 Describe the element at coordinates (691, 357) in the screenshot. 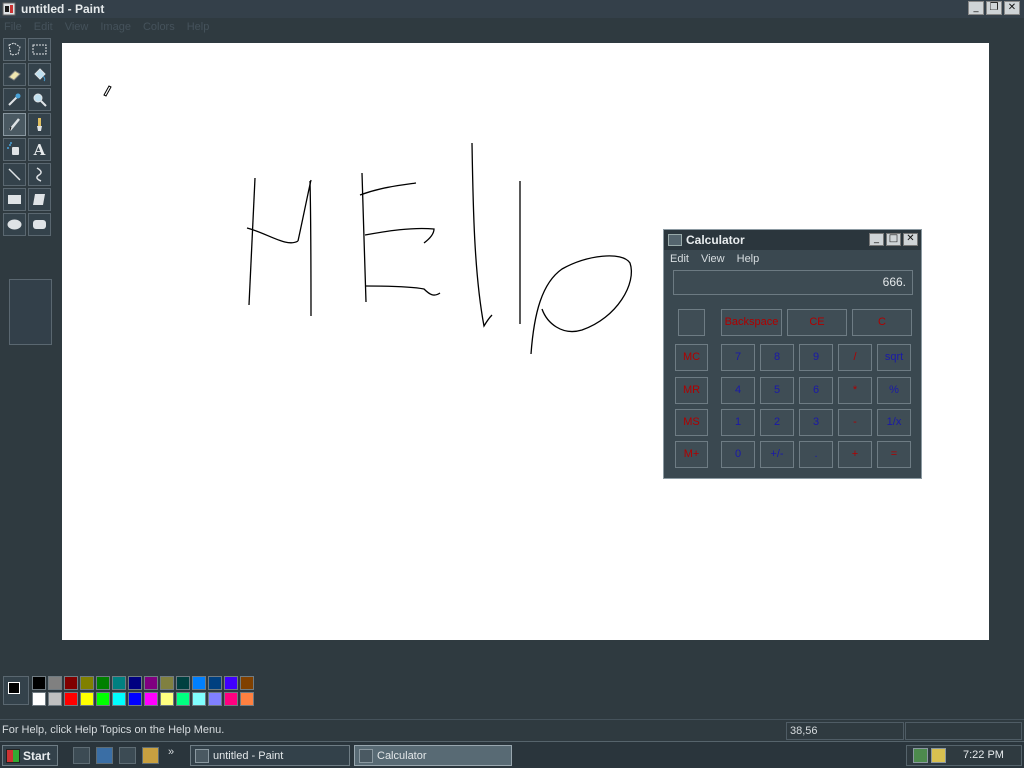

I see `memory-clear-button: MC` at that location.